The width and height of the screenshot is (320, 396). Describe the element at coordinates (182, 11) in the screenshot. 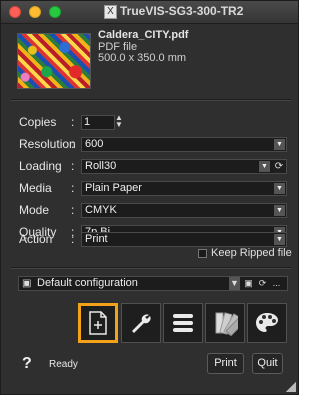

I see `window-title: TrueVIS-SG3-300-TR2` at that location.